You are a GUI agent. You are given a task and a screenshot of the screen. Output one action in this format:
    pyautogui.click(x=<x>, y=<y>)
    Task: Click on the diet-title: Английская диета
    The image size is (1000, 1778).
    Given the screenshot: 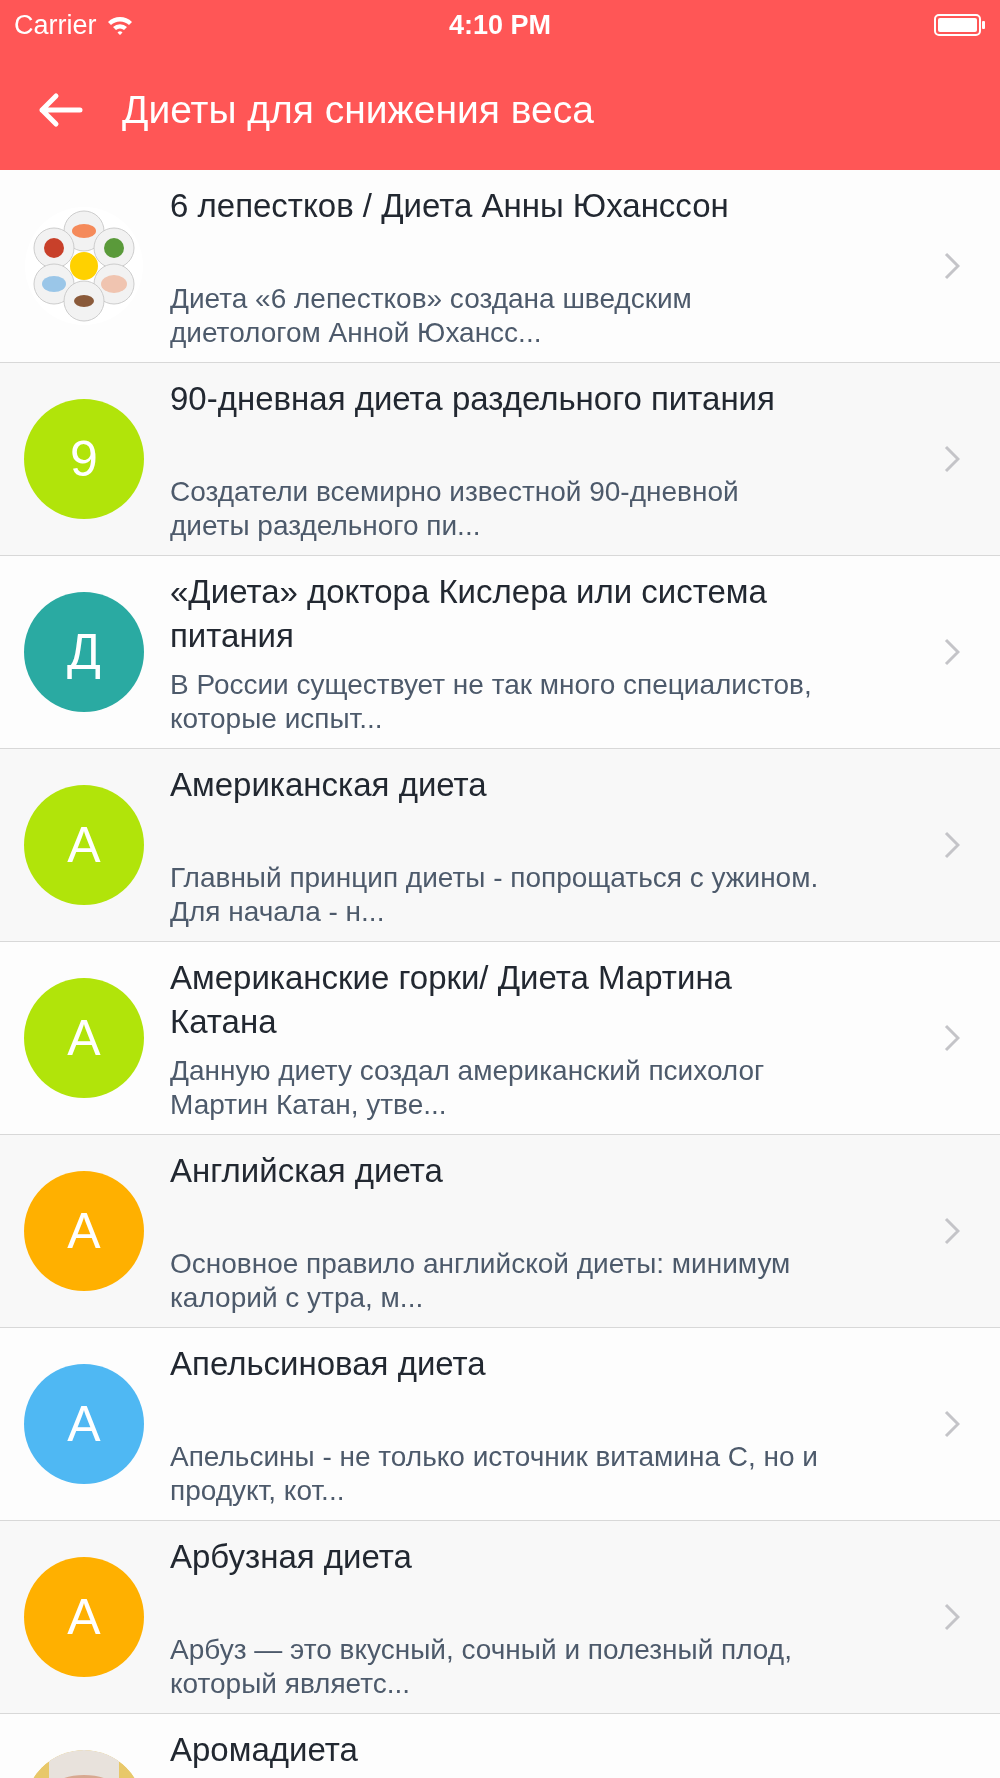 What is the action you would take?
    pyautogui.click(x=307, y=1171)
    